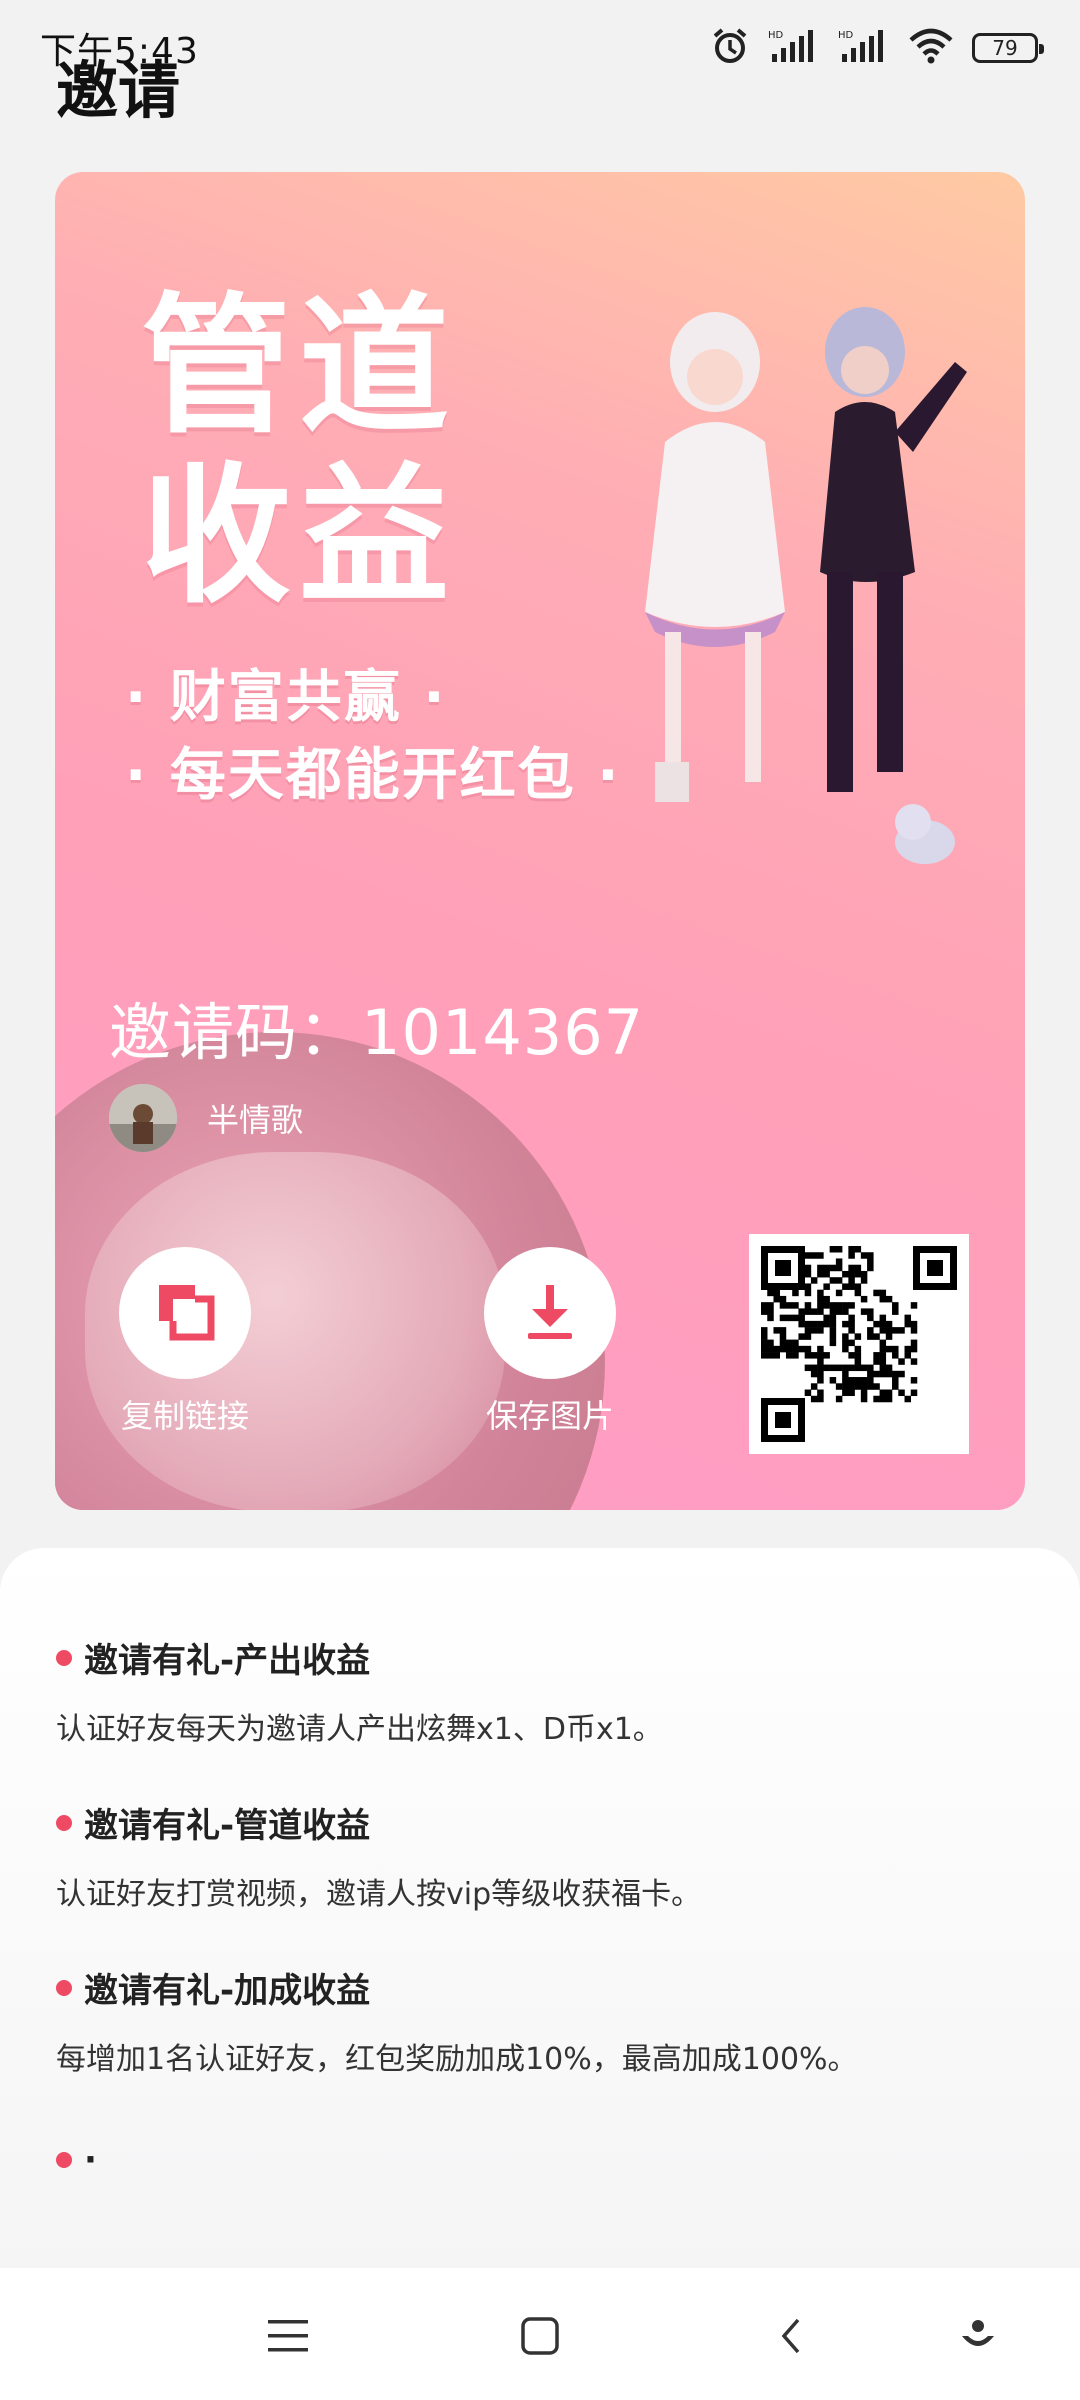  I want to click on bullet-dot, so click(64, 2160).